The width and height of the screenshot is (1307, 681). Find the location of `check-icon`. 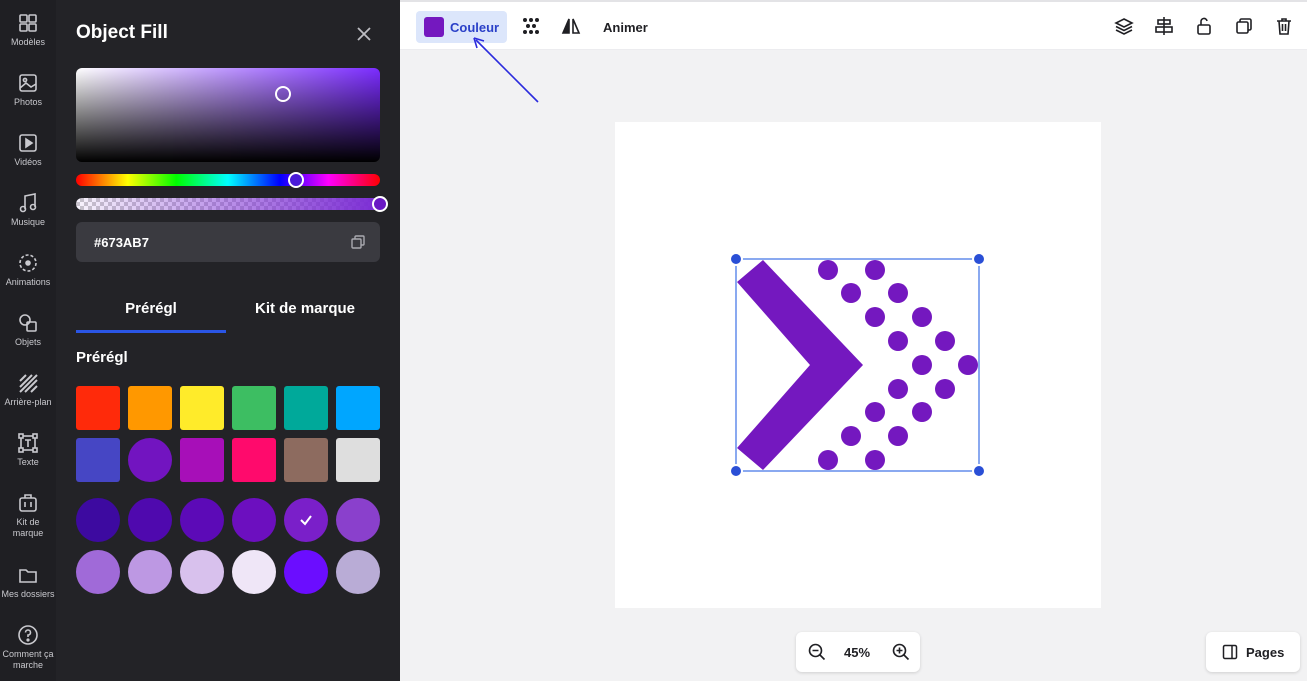

check-icon is located at coordinates (306, 520).